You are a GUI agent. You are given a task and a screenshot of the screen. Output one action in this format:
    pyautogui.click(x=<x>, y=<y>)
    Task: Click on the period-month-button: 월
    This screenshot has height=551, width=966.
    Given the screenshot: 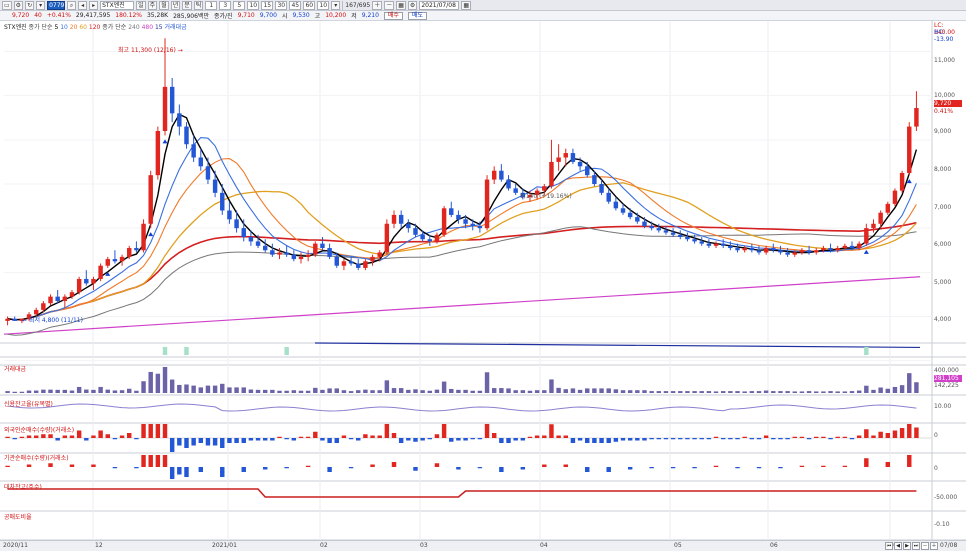 What is the action you would take?
    pyautogui.click(x=164, y=5)
    